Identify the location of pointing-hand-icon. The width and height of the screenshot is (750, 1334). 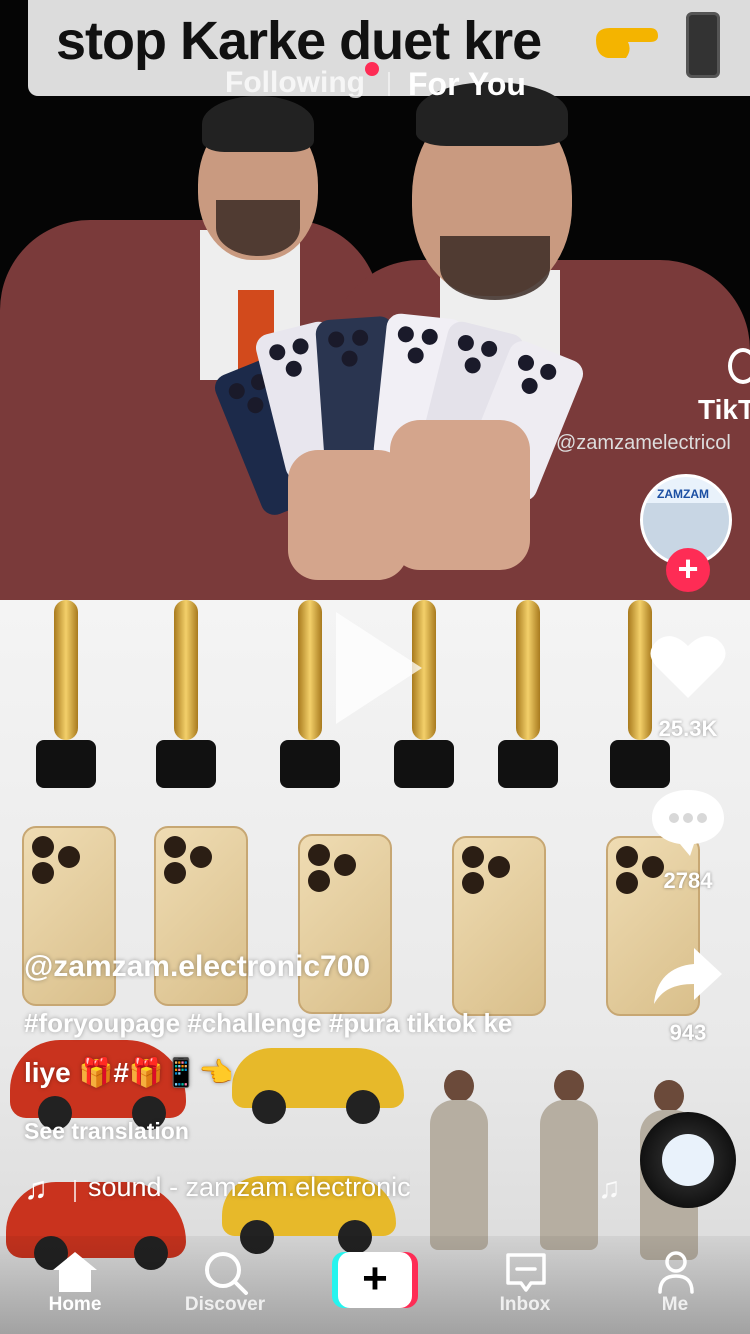
(627, 43).